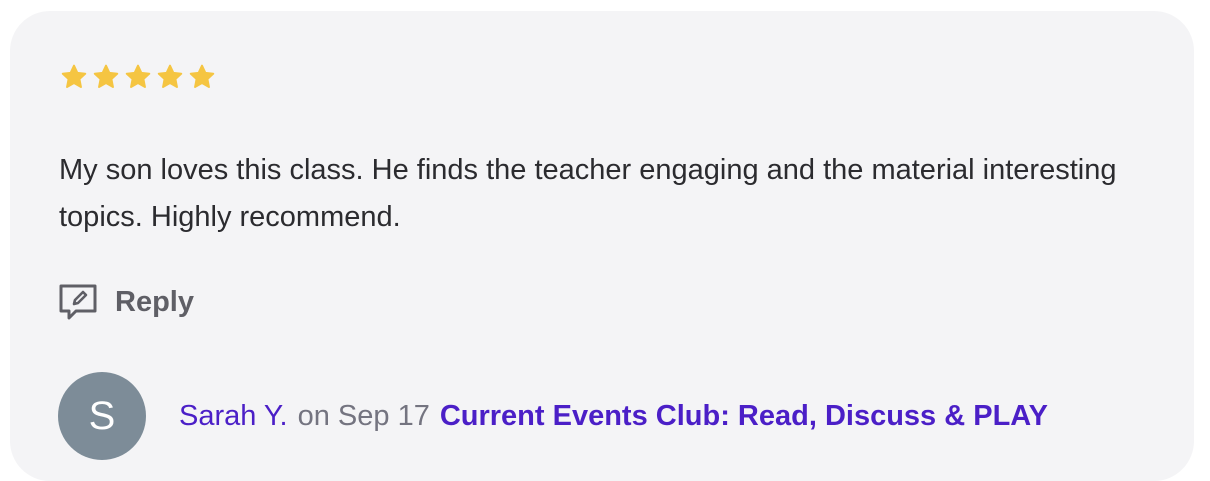 The width and height of the screenshot is (1210, 481). What do you see at coordinates (233, 416) in the screenshot?
I see `author-name-link: Sarah Y.` at bounding box center [233, 416].